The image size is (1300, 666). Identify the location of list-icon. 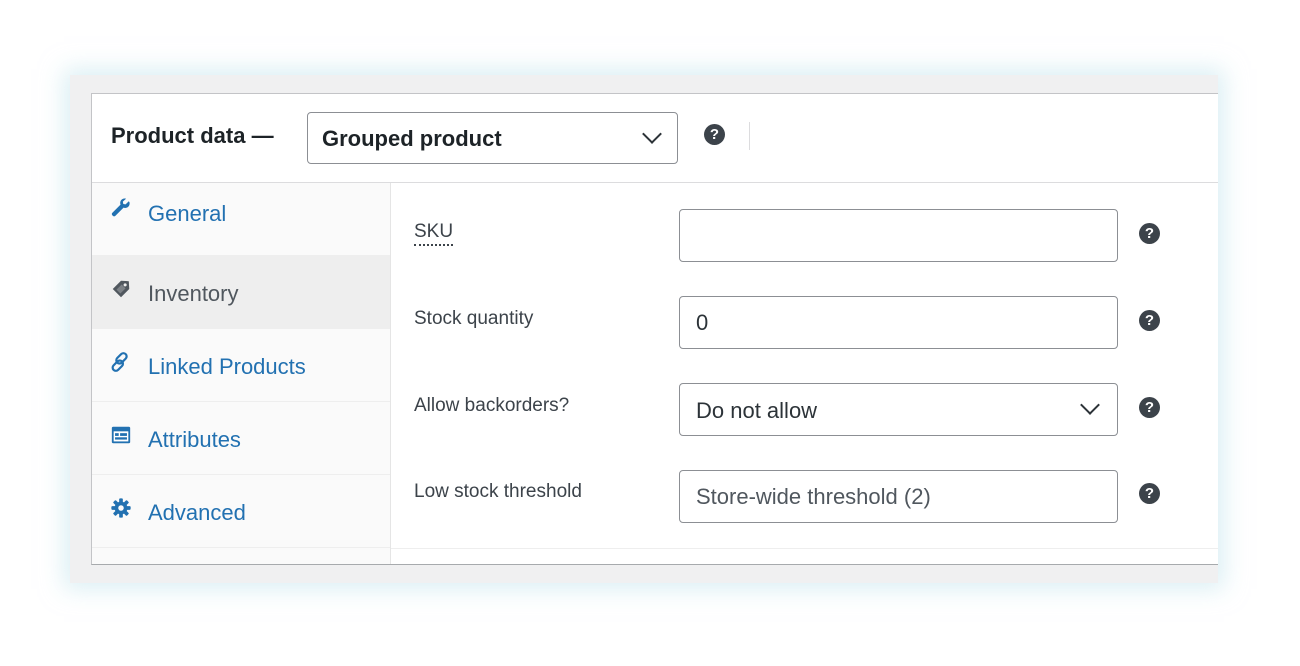
(121, 435).